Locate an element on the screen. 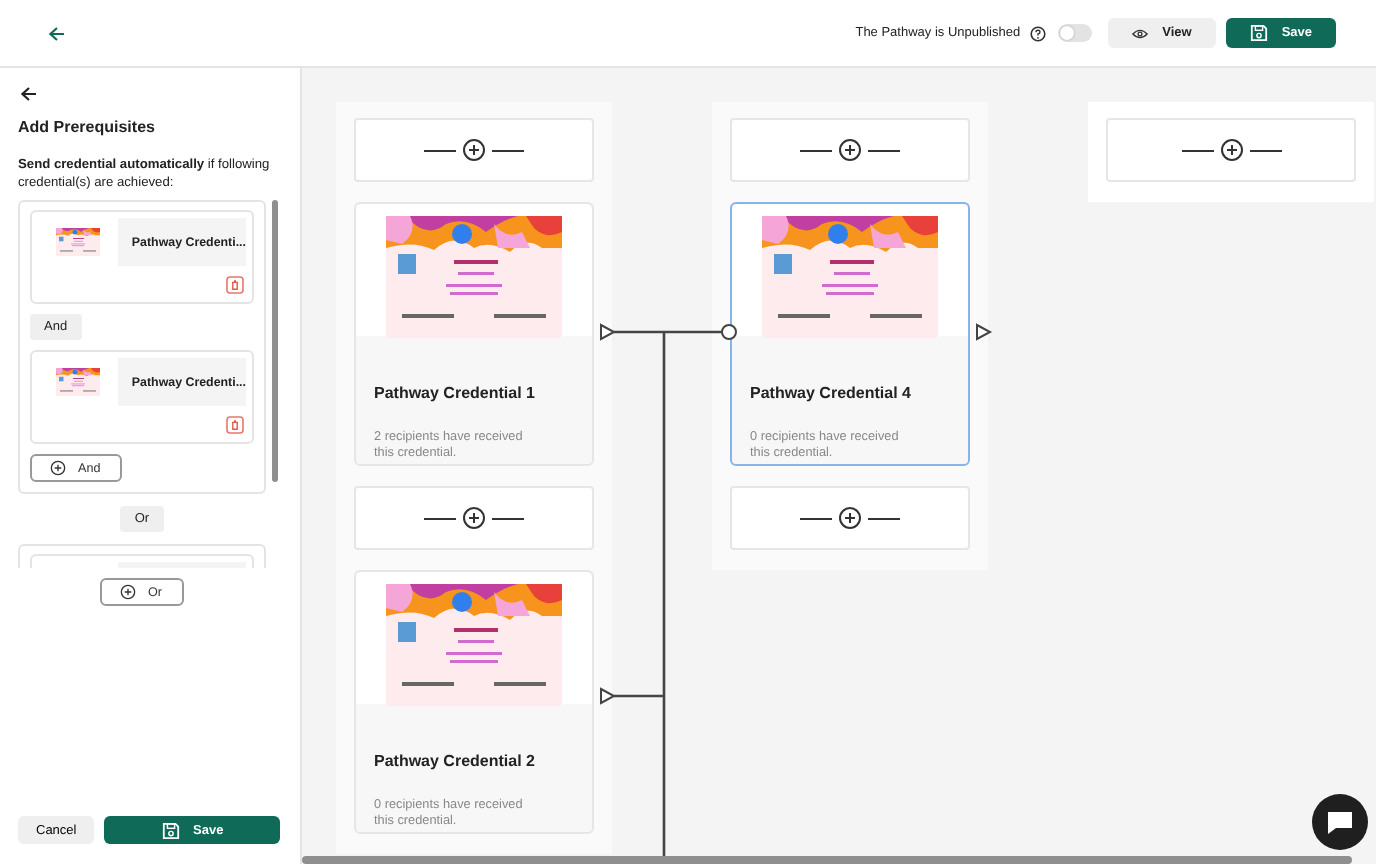  credential-title: Pathway Credential 2 is located at coordinates (455, 761).